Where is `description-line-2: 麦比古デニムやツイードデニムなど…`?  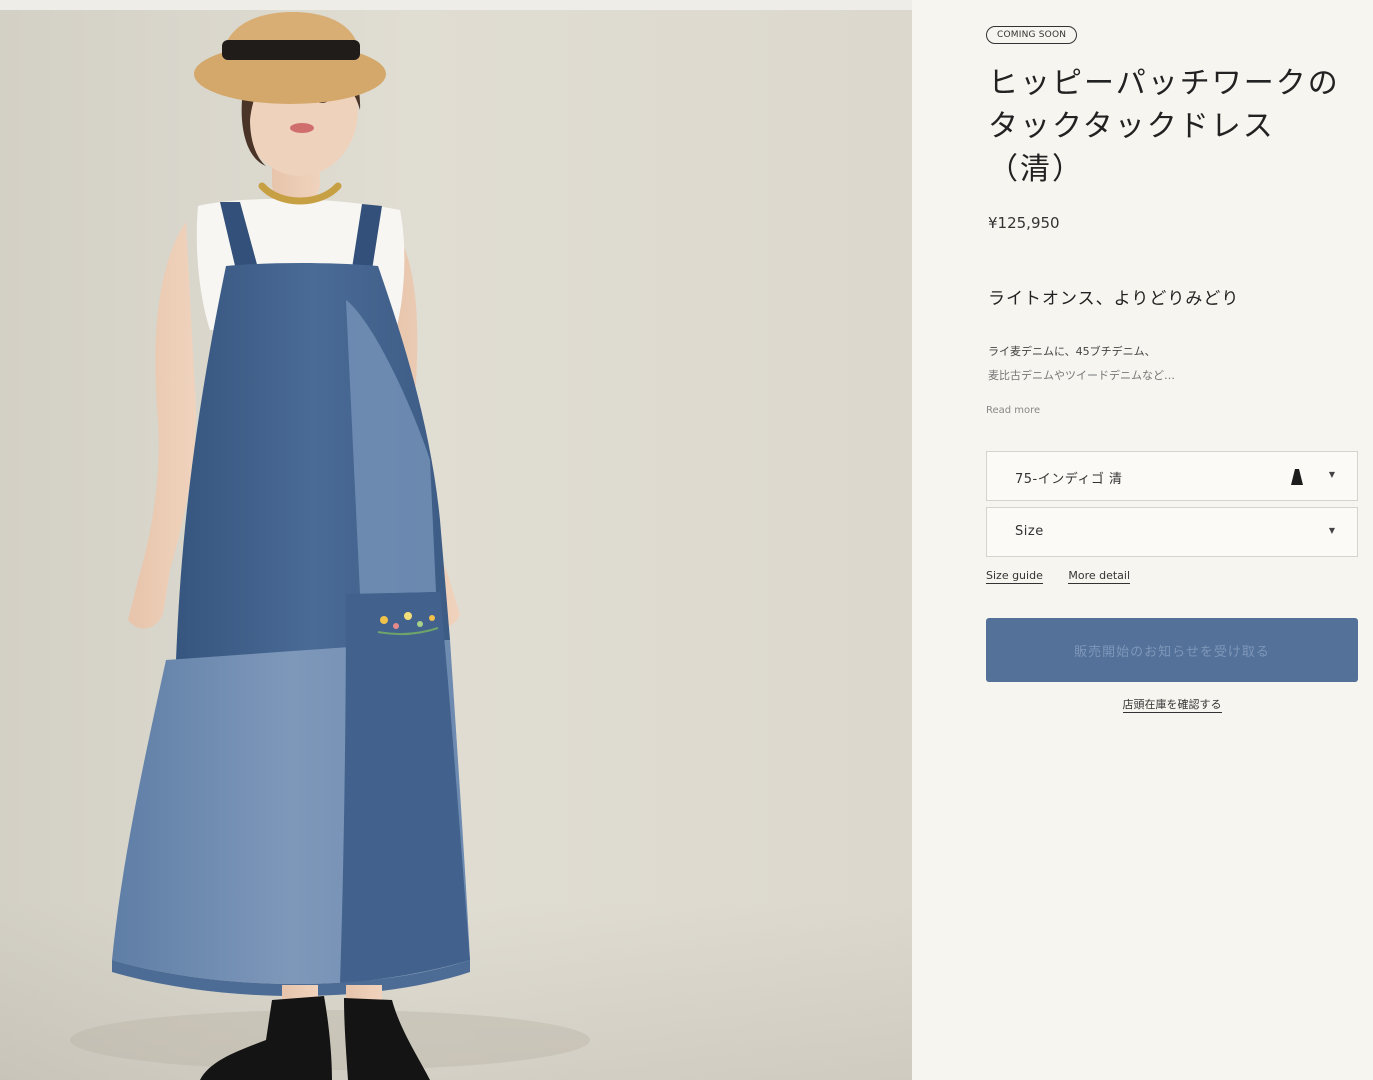 description-line-2: 麦比古デニムやツイードデニムなど… is located at coordinates (1081, 375).